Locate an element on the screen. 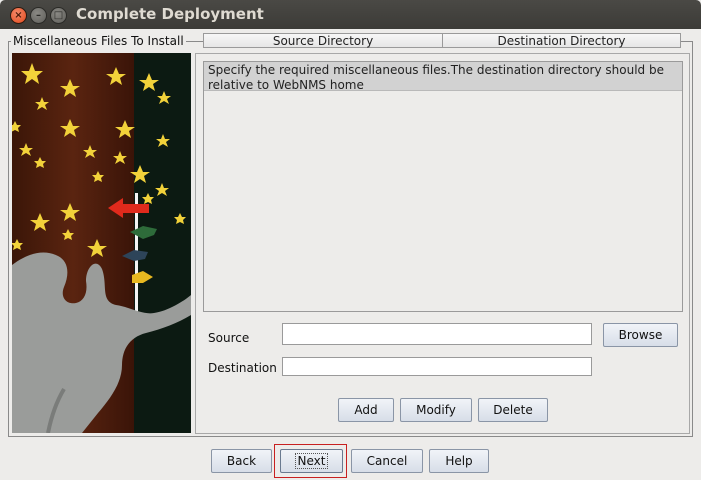 This screenshot has height=480, width=701. maximize-icon: □ is located at coordinates (58, 15).